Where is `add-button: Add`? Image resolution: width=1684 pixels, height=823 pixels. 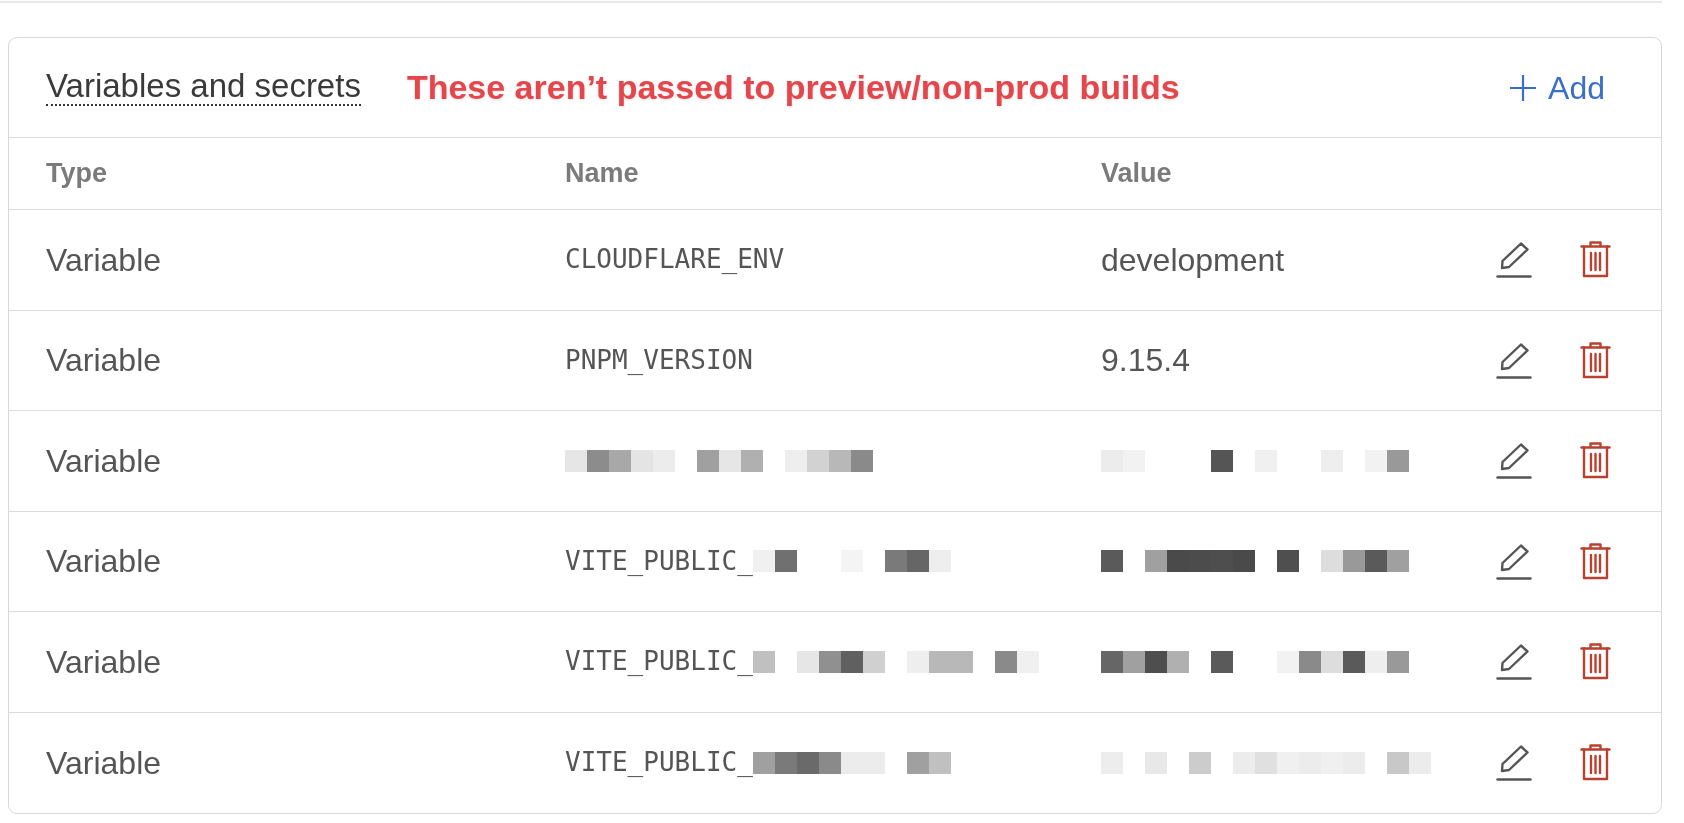 add-button: Add is located at coordinates (1557, 87).